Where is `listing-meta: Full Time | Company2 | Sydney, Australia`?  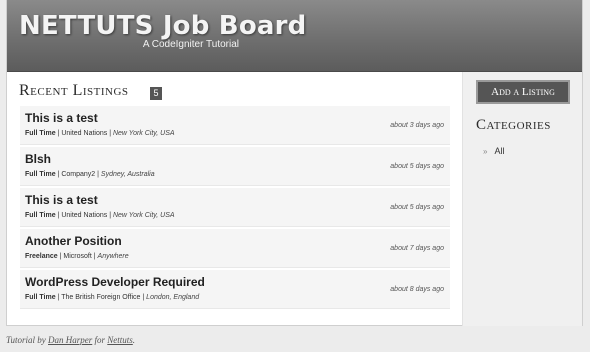 listing-meta: Full Time | Company2 | Sydney, Australia is located at coordinates (90, 174).